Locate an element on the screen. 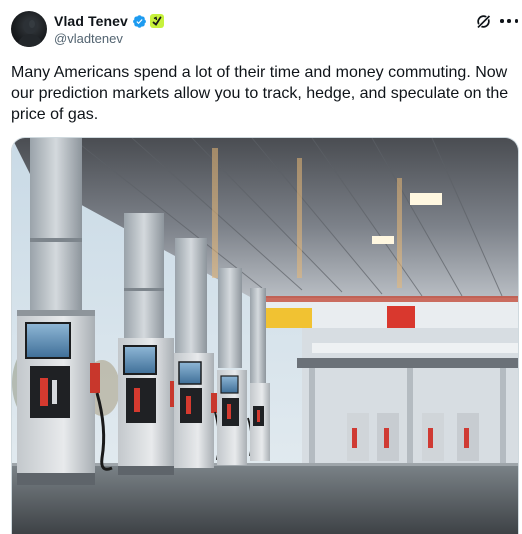  avatar is located at coordinates (29, 29).